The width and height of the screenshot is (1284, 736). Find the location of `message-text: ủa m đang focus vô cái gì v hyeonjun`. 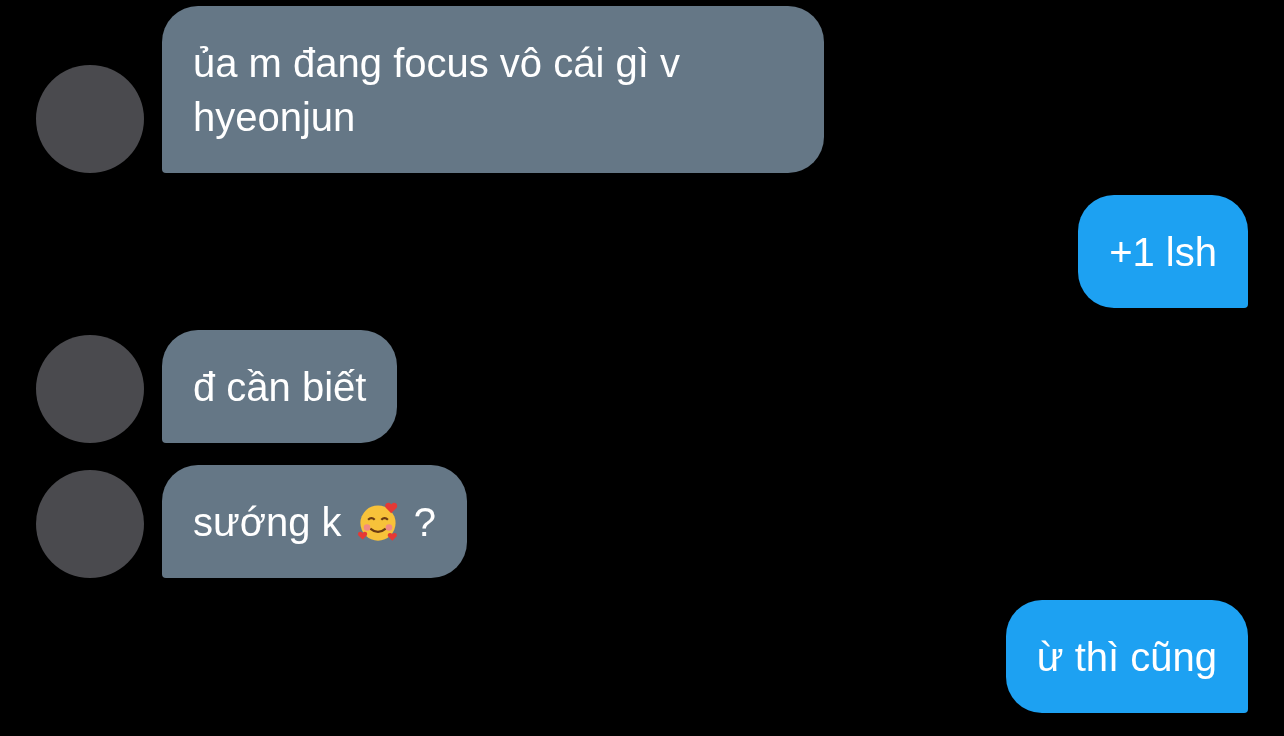

message-text: ủa m đang focus vô cái gì v hyeonjun is located at coordinates (437, 90).